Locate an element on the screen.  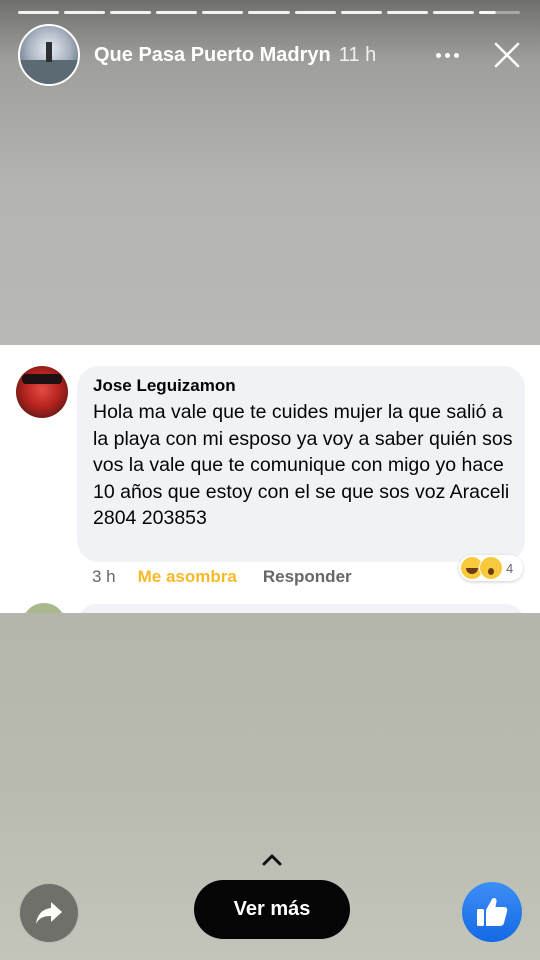
next-comment-bubble is located at coordinates (301, 608).